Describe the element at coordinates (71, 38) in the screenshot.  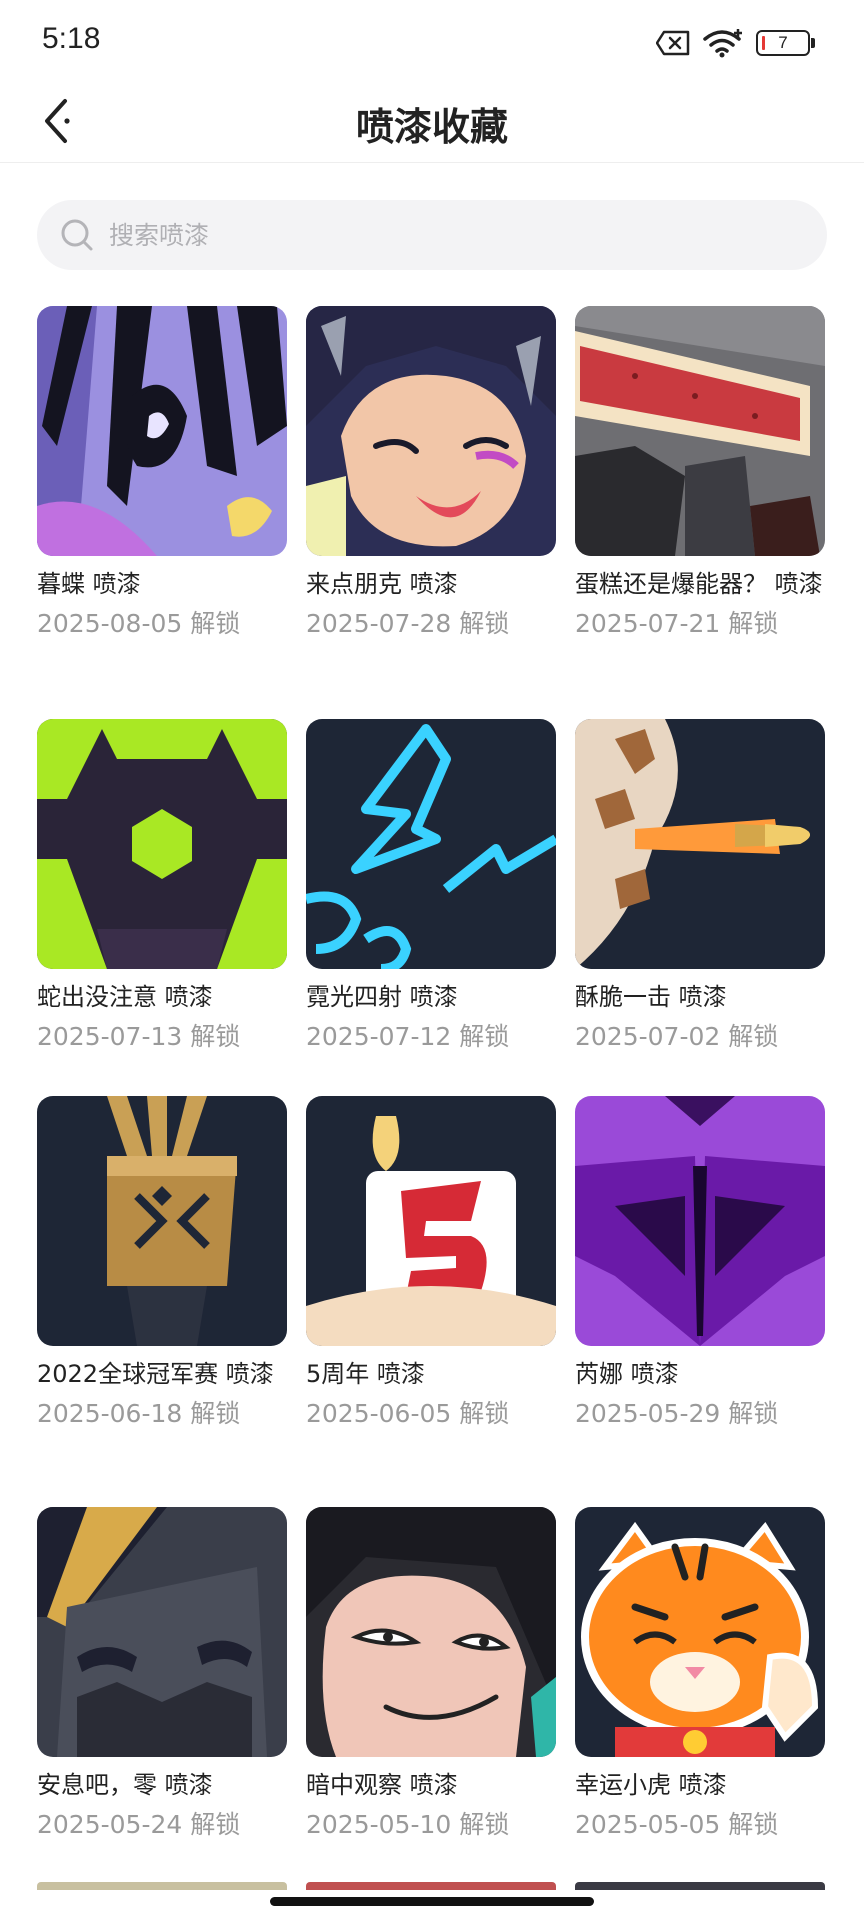
I see `status-time: 5:18` at that location.